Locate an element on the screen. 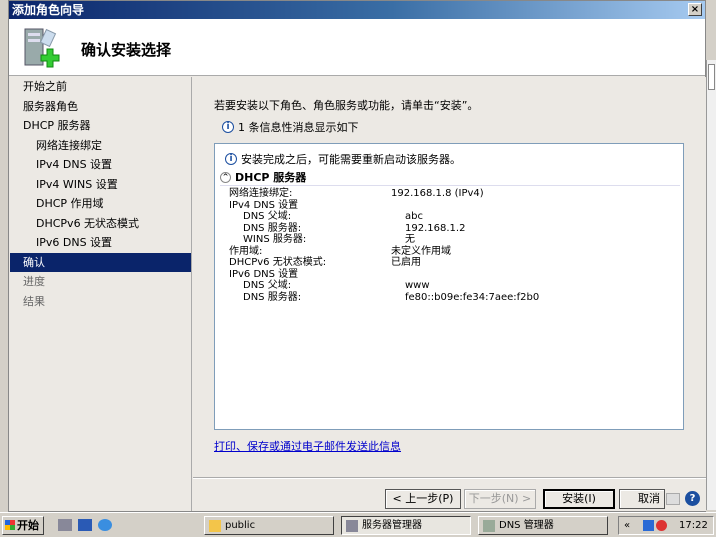 This screenshot has width=716, height=537. install-button: 安装(I) is located at coordinates (579, 499).